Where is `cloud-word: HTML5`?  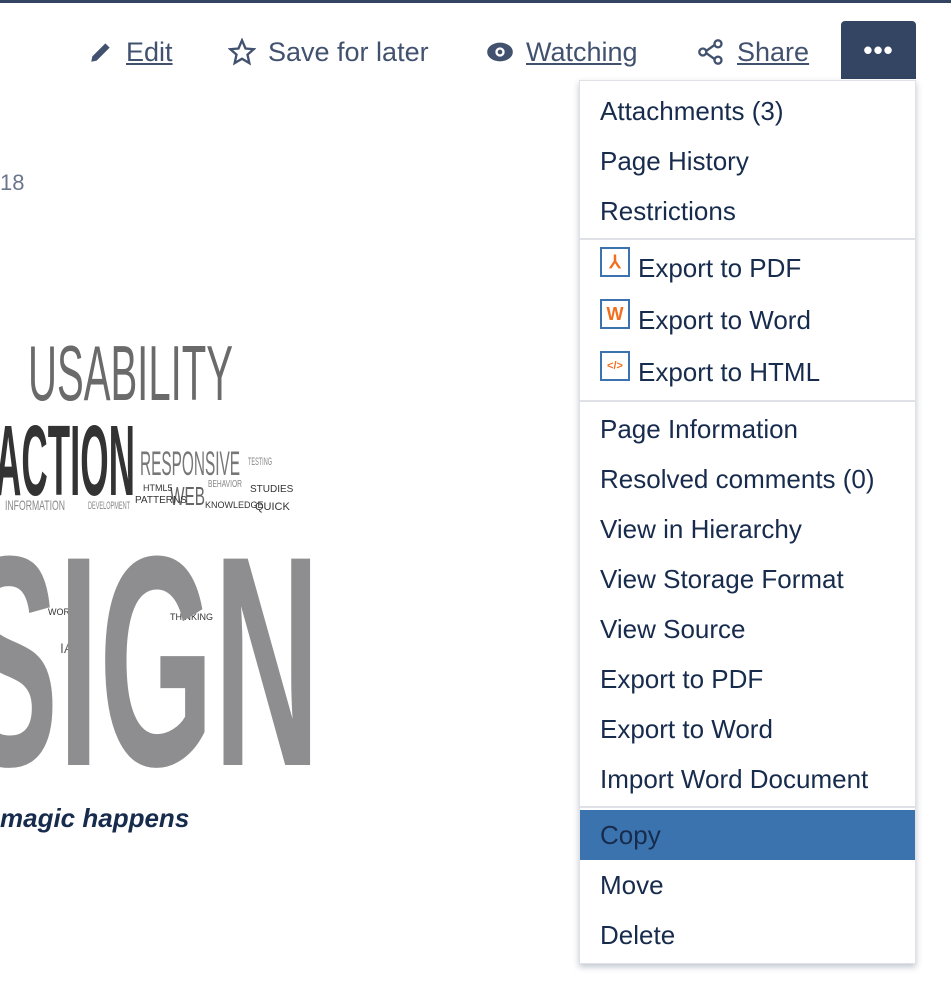 cloud-word: HTML5 is located at coordinates (158, 488).